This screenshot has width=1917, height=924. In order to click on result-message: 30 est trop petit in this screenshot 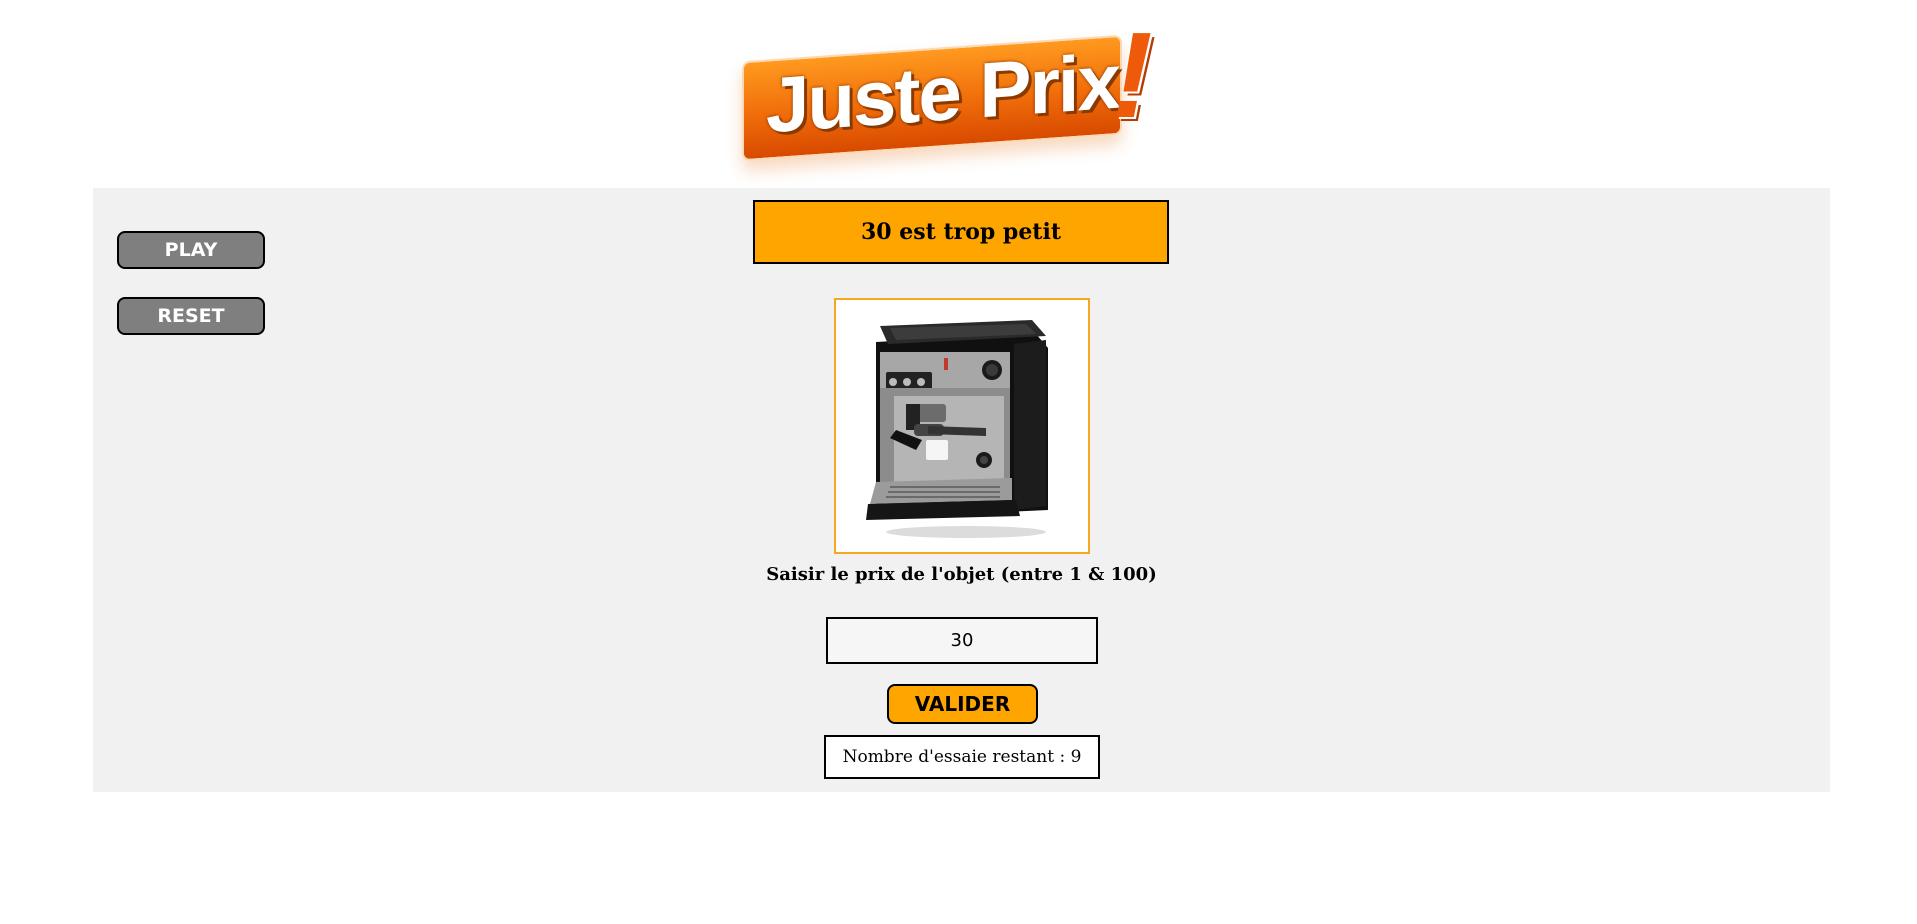, I will do `click(961, 232)`.